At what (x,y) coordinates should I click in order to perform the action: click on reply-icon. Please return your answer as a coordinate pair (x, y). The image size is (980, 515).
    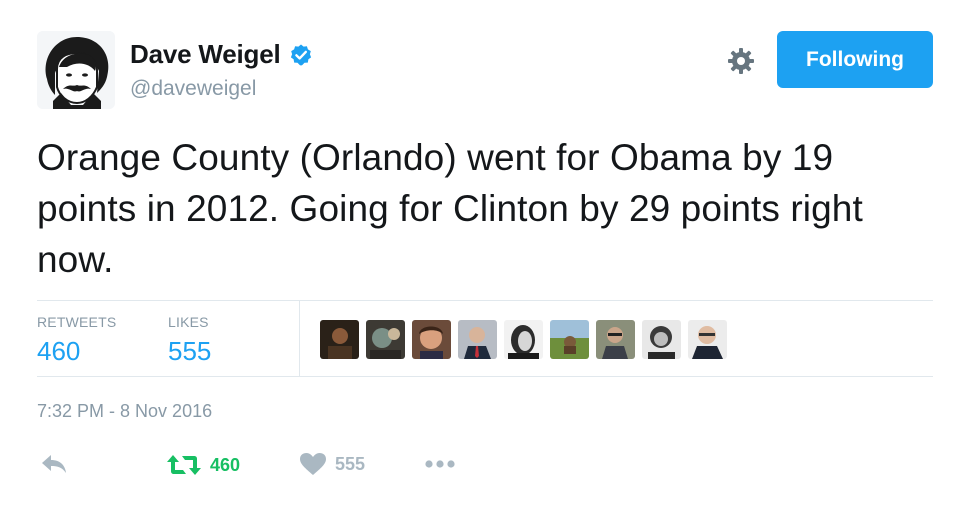
    Looking at the image, I should click on (54, 464).